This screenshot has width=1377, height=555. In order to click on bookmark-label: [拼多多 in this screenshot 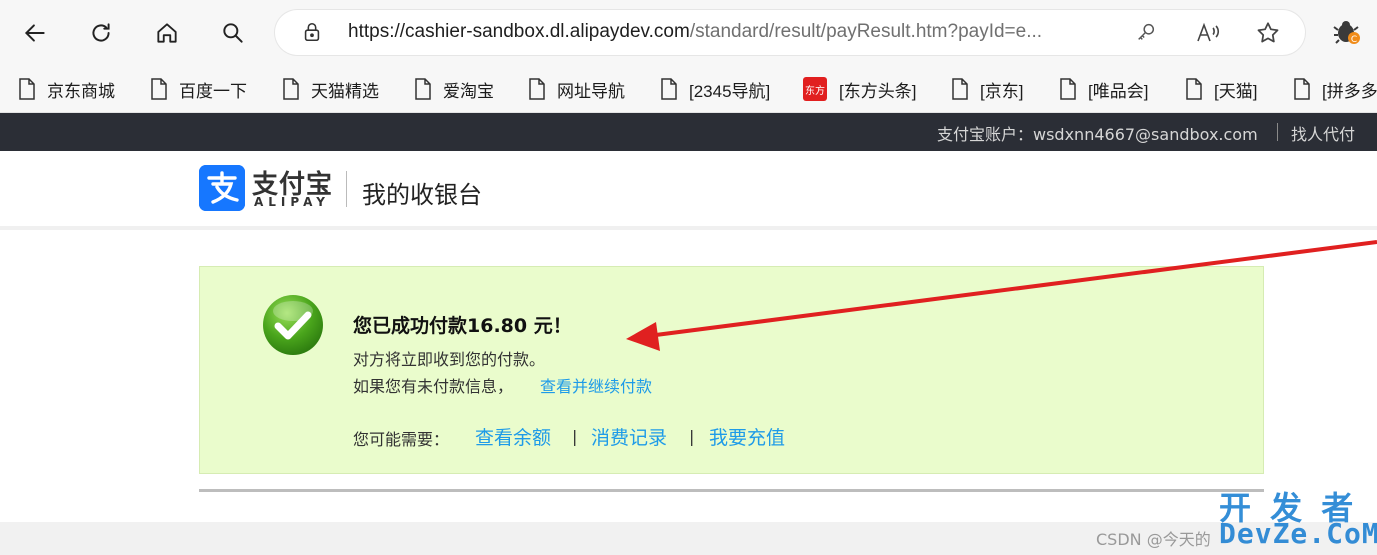, I will do `click(1349, 91)`.